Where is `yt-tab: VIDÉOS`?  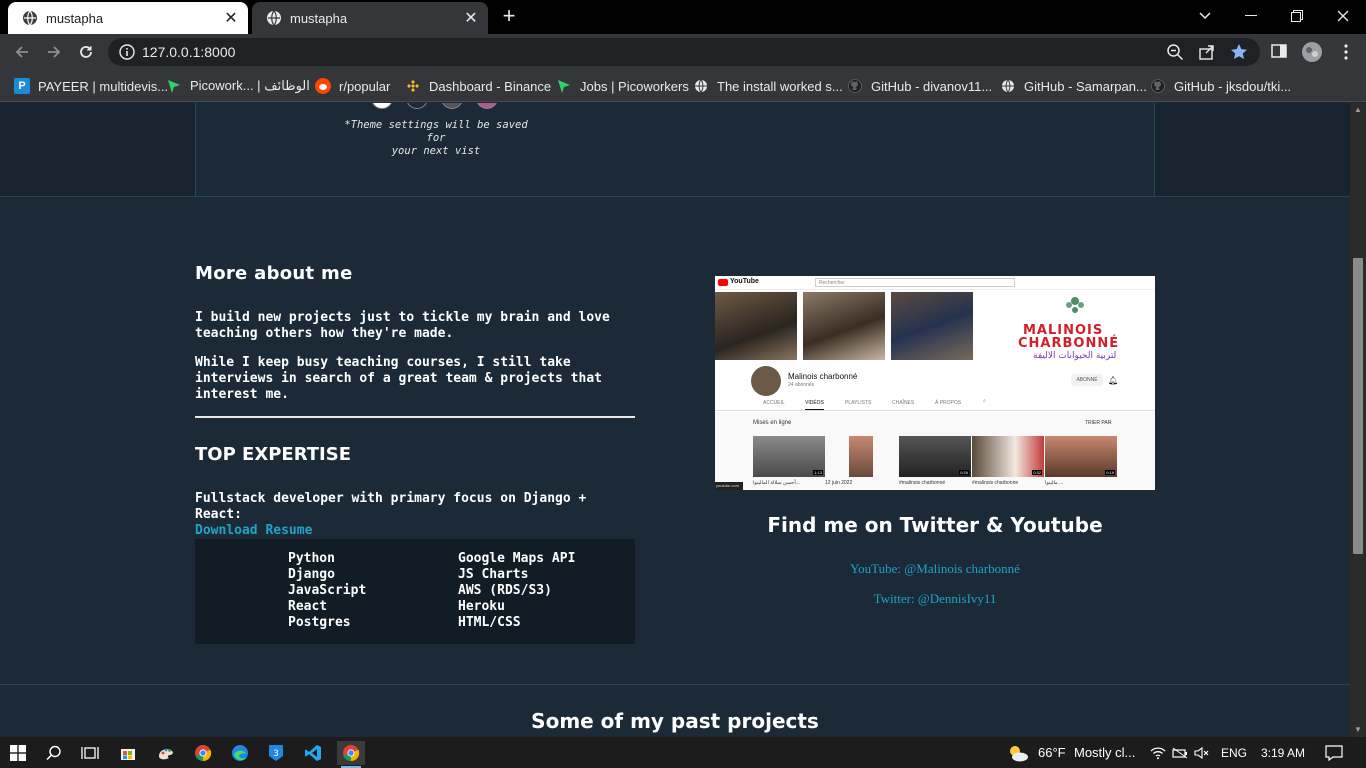
yt-tab: VIDÉOS is located at coordinates (814, 405).